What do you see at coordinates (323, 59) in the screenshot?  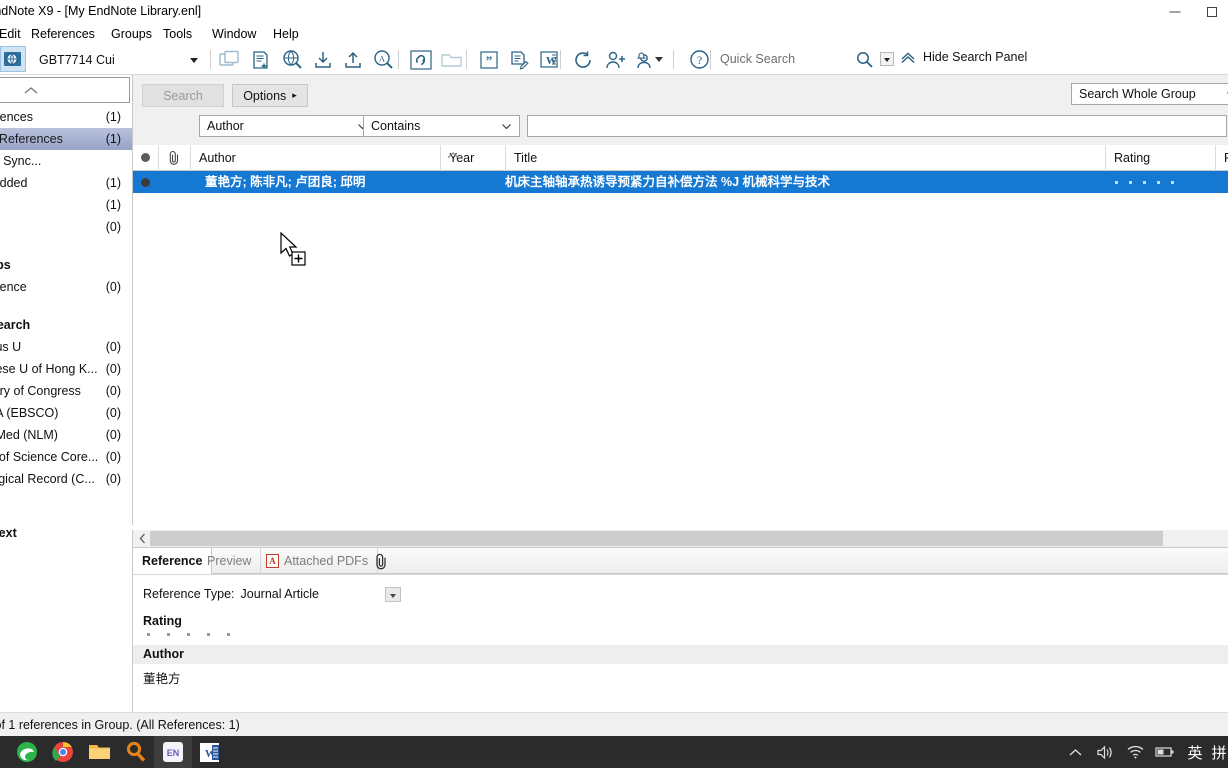 I see `import-icon` at bounding box center [323, 59].